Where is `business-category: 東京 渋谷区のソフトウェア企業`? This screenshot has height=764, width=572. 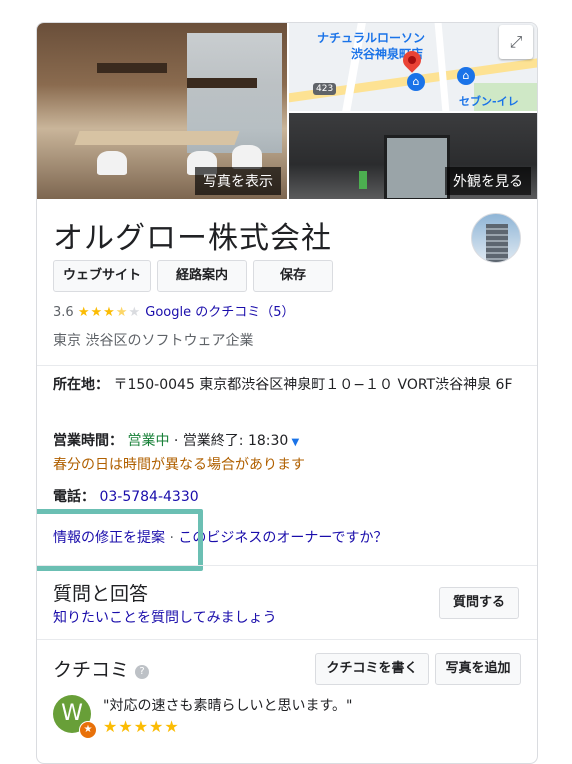
business-category: 東京 渋谷区のソフトウェア企業 is located at coordinates (153, 341).